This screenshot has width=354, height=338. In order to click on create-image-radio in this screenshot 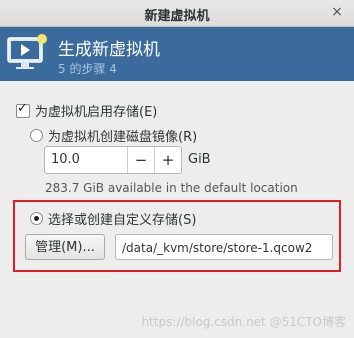, I will do `click(36, 135)`.